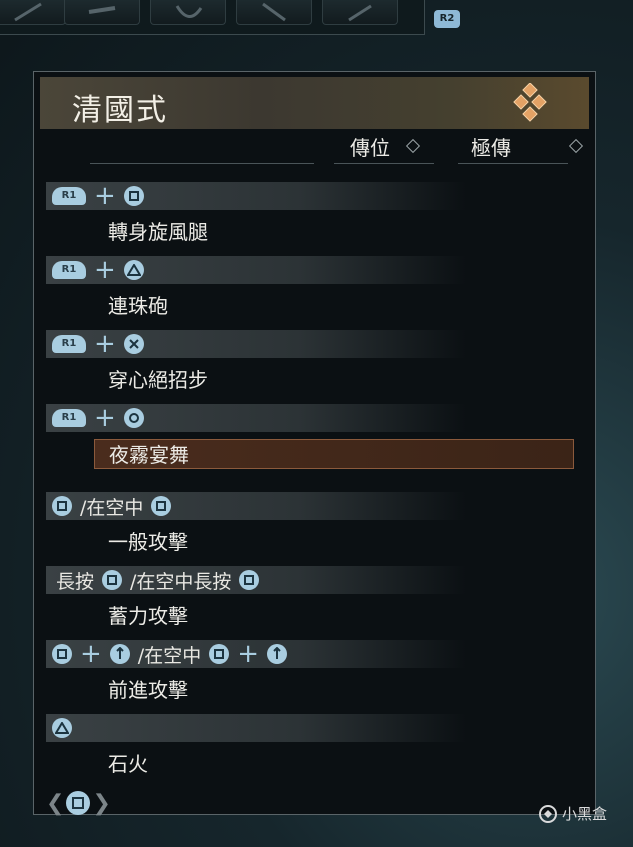 This screenshot has height=847, width=633. Describe the element at coordinates (256, 728) in the screenshot. I see `move-input` at that location.